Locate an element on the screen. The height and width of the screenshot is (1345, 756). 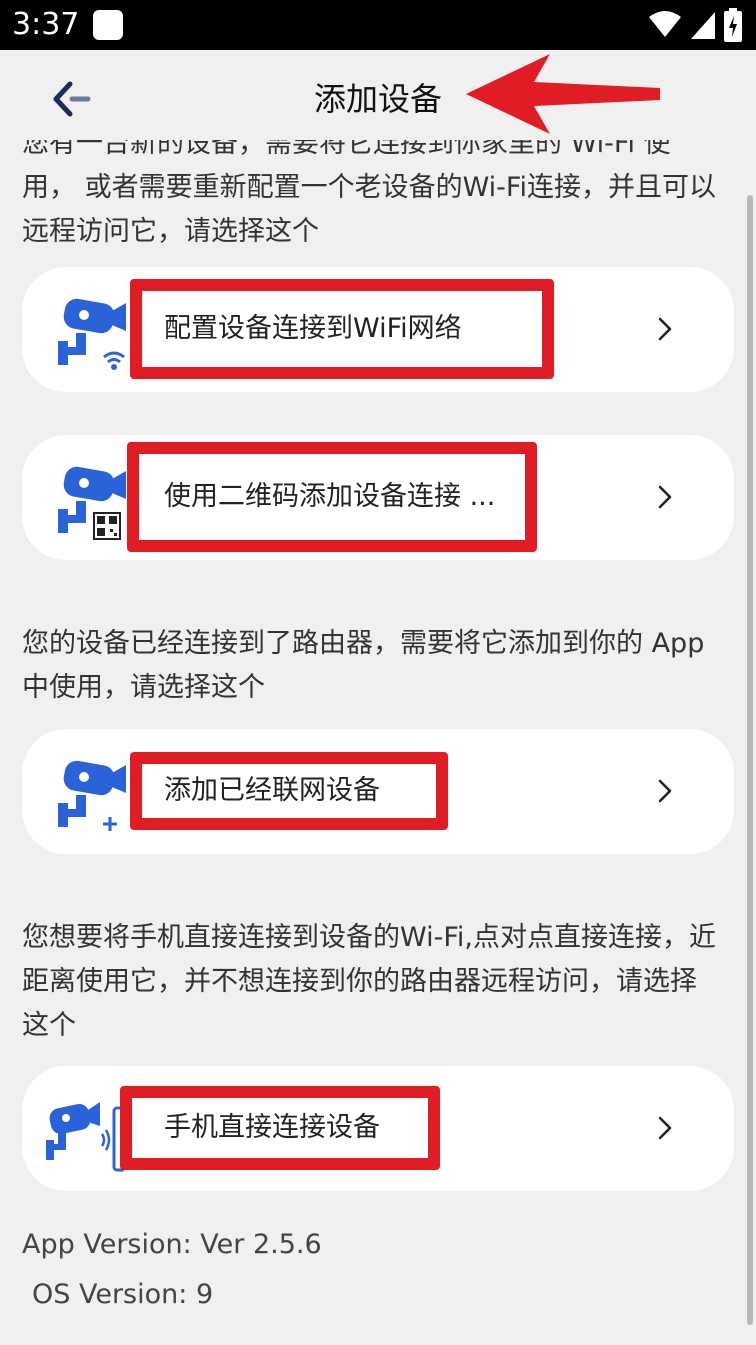
section-1-description-top: 您有一台新的设备，需要将它连接到你家里的 Wi-Fi 使 is located at coordinates (346, 149).